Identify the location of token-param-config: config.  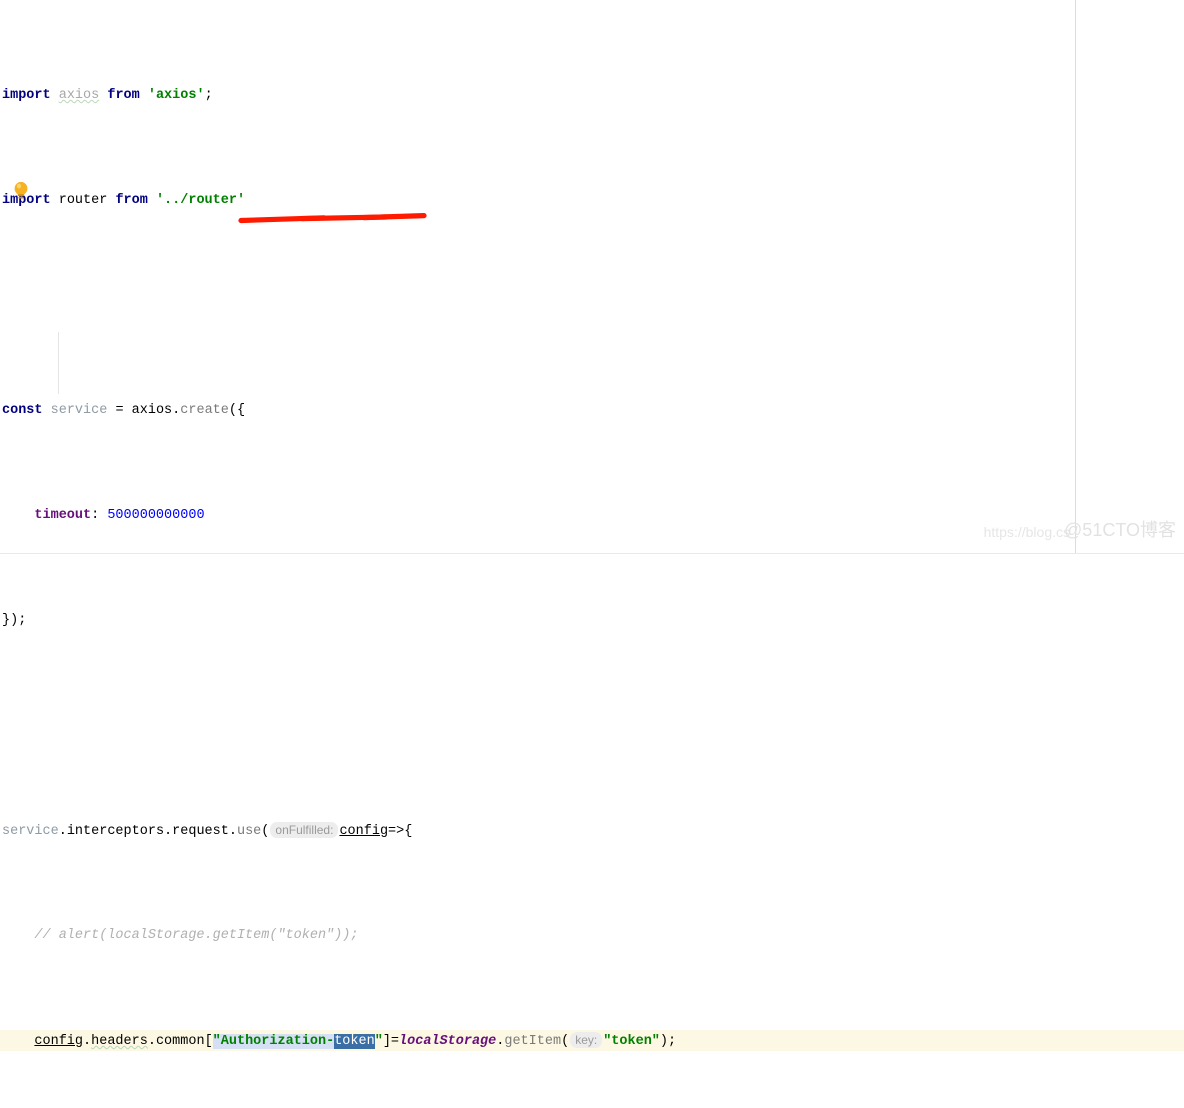
(364, 831).